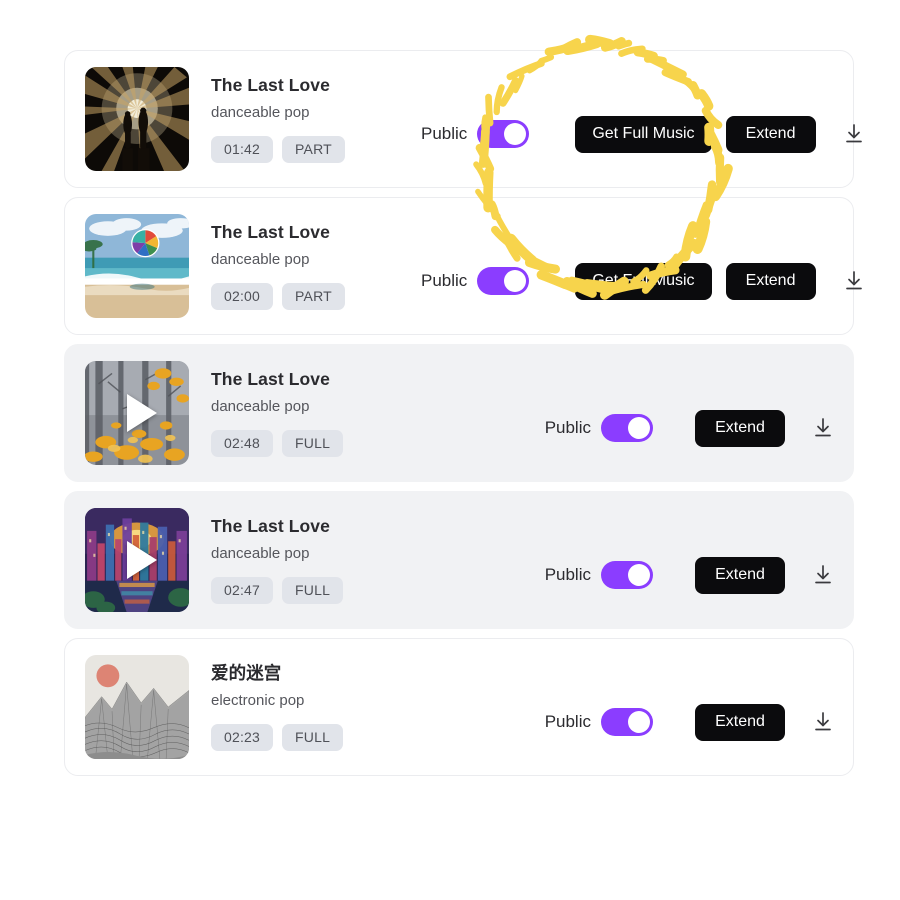 This screenshot has height=900, width=900. I want to click on track-chips: 02:23 FULL, so click(316, 737).